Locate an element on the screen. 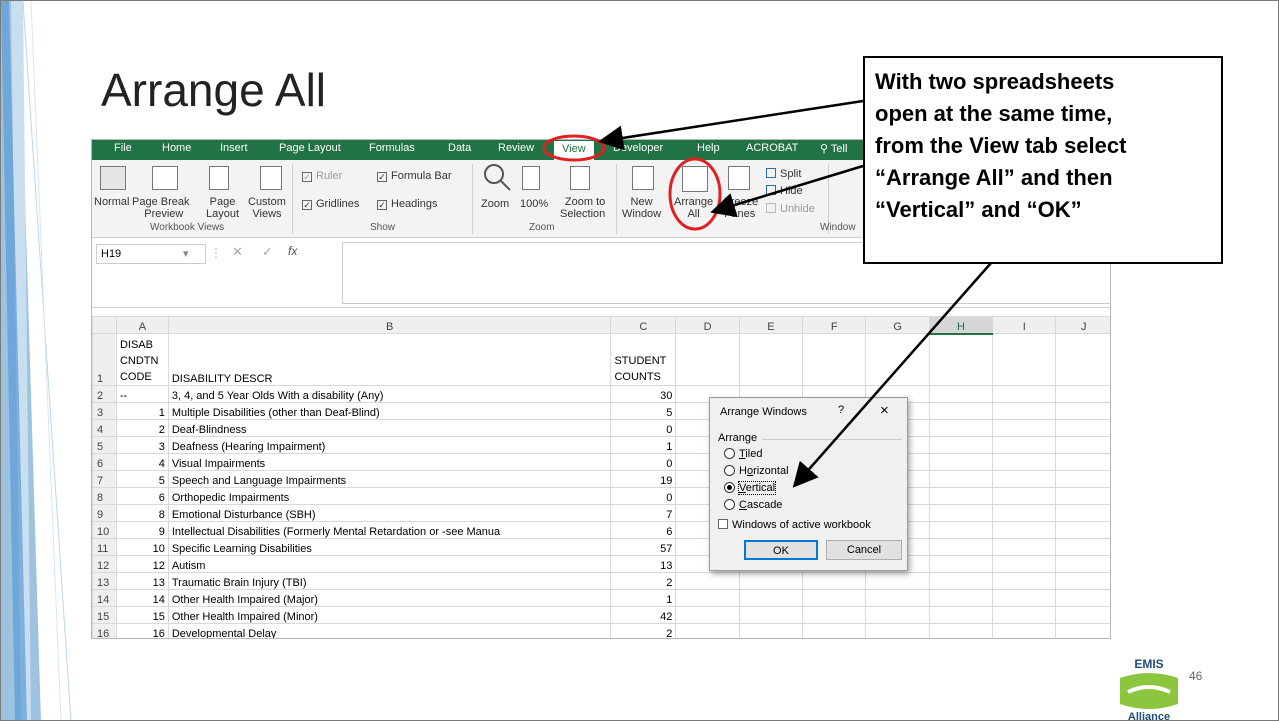  tab-review: Review is located at coordinates (516, 148).